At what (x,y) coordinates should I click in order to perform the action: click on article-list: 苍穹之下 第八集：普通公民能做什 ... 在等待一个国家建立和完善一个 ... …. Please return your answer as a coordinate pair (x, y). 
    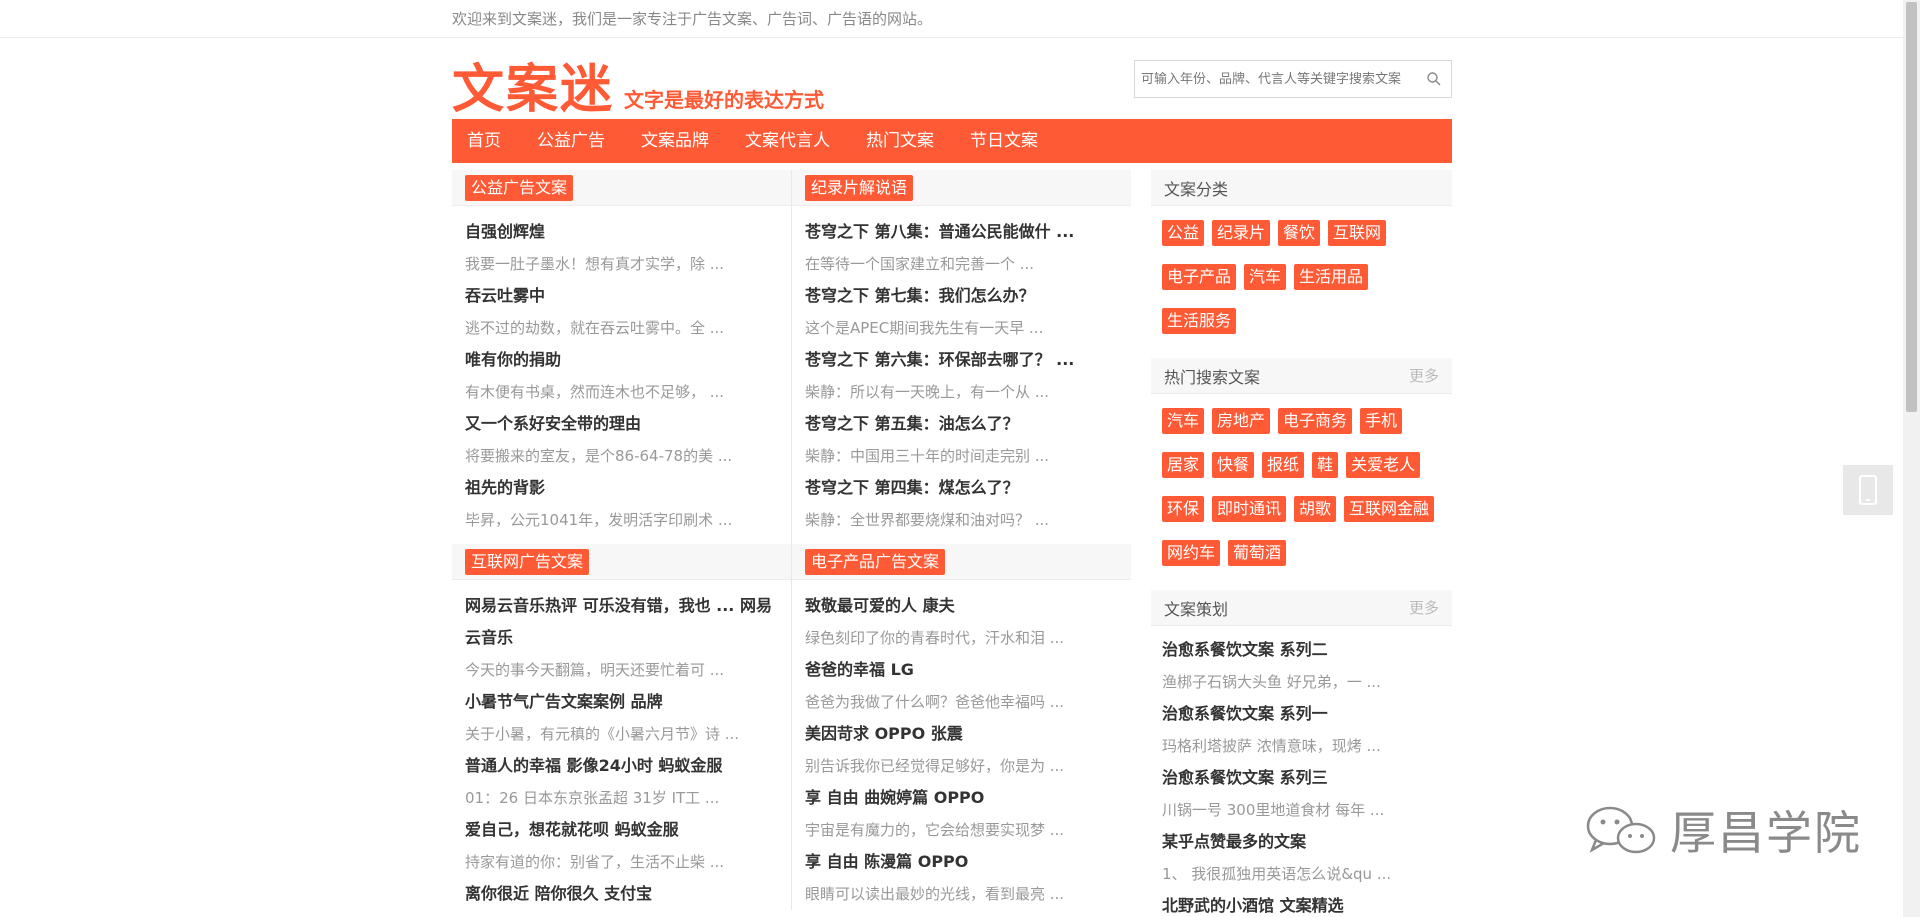
    Looking at the image, I should click on (961, 371).